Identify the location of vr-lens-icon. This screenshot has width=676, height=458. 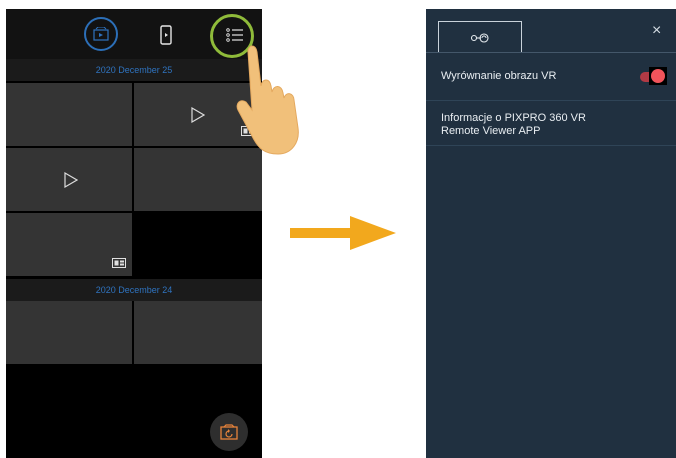
(479, 37).